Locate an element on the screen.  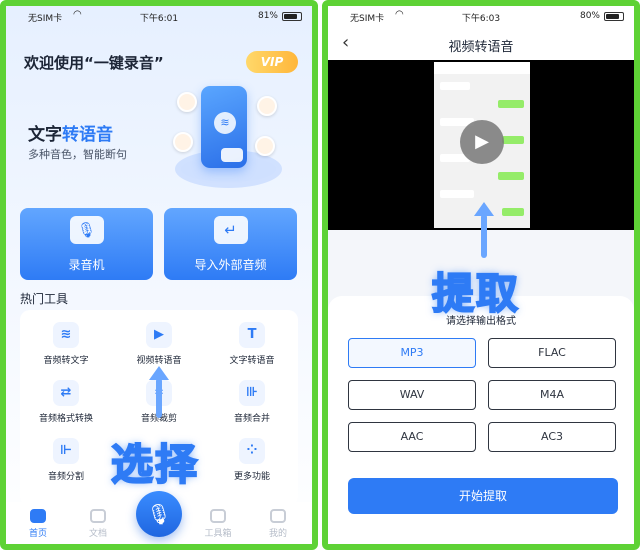
tab-label: 首页 is located at coordinates (37, 534).